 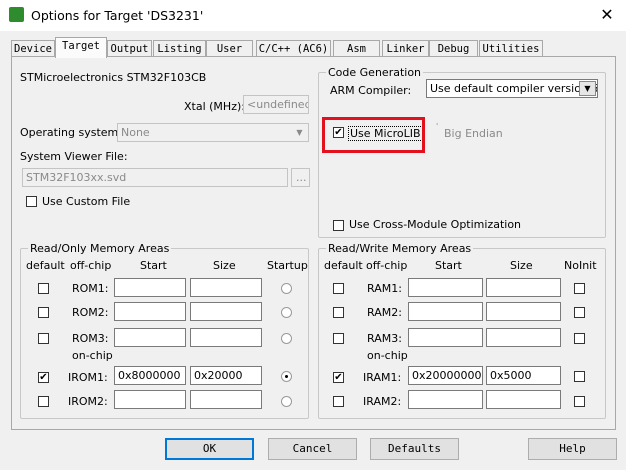 What do you see at coordinates (373, 135) in the screenshot?
I see `highlight-box` at bounding box center [373, 135].